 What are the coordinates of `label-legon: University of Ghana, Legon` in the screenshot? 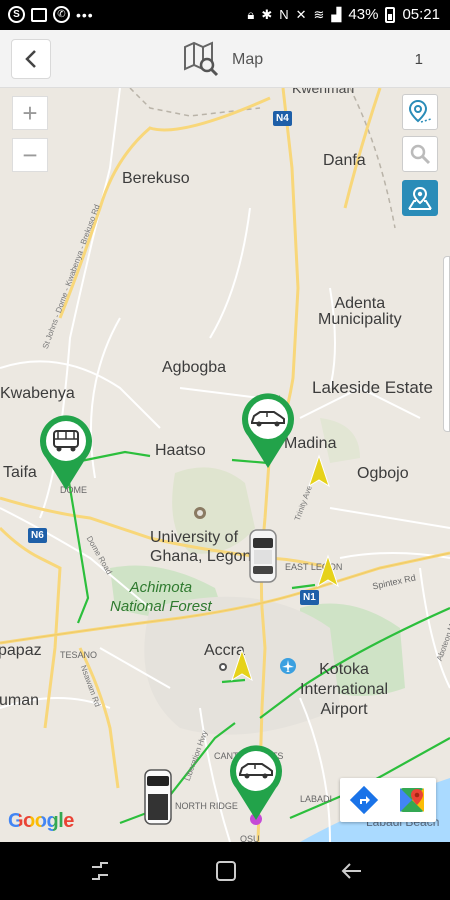 It's located at (201, 547).